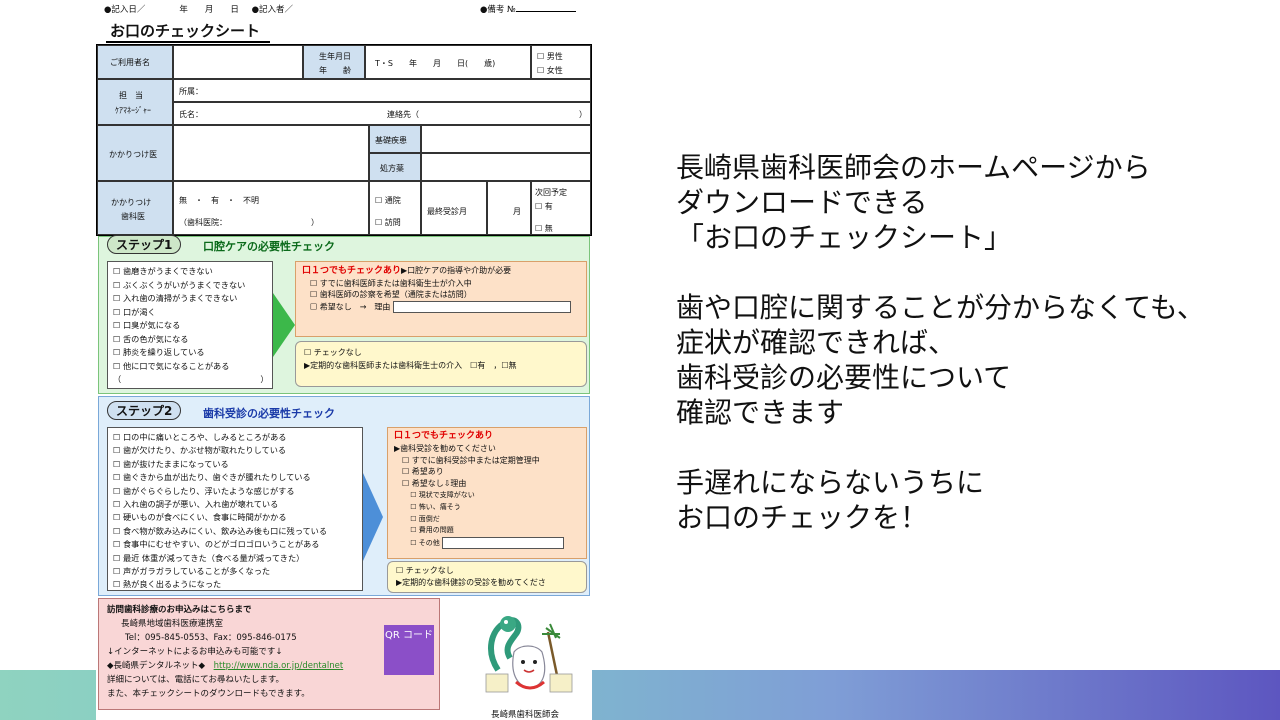 Image resolution: width=1280 pixels, height=720 pixels. I want to click on step1-title: 口腔ケアの必要性チェック, so click(269, 246).